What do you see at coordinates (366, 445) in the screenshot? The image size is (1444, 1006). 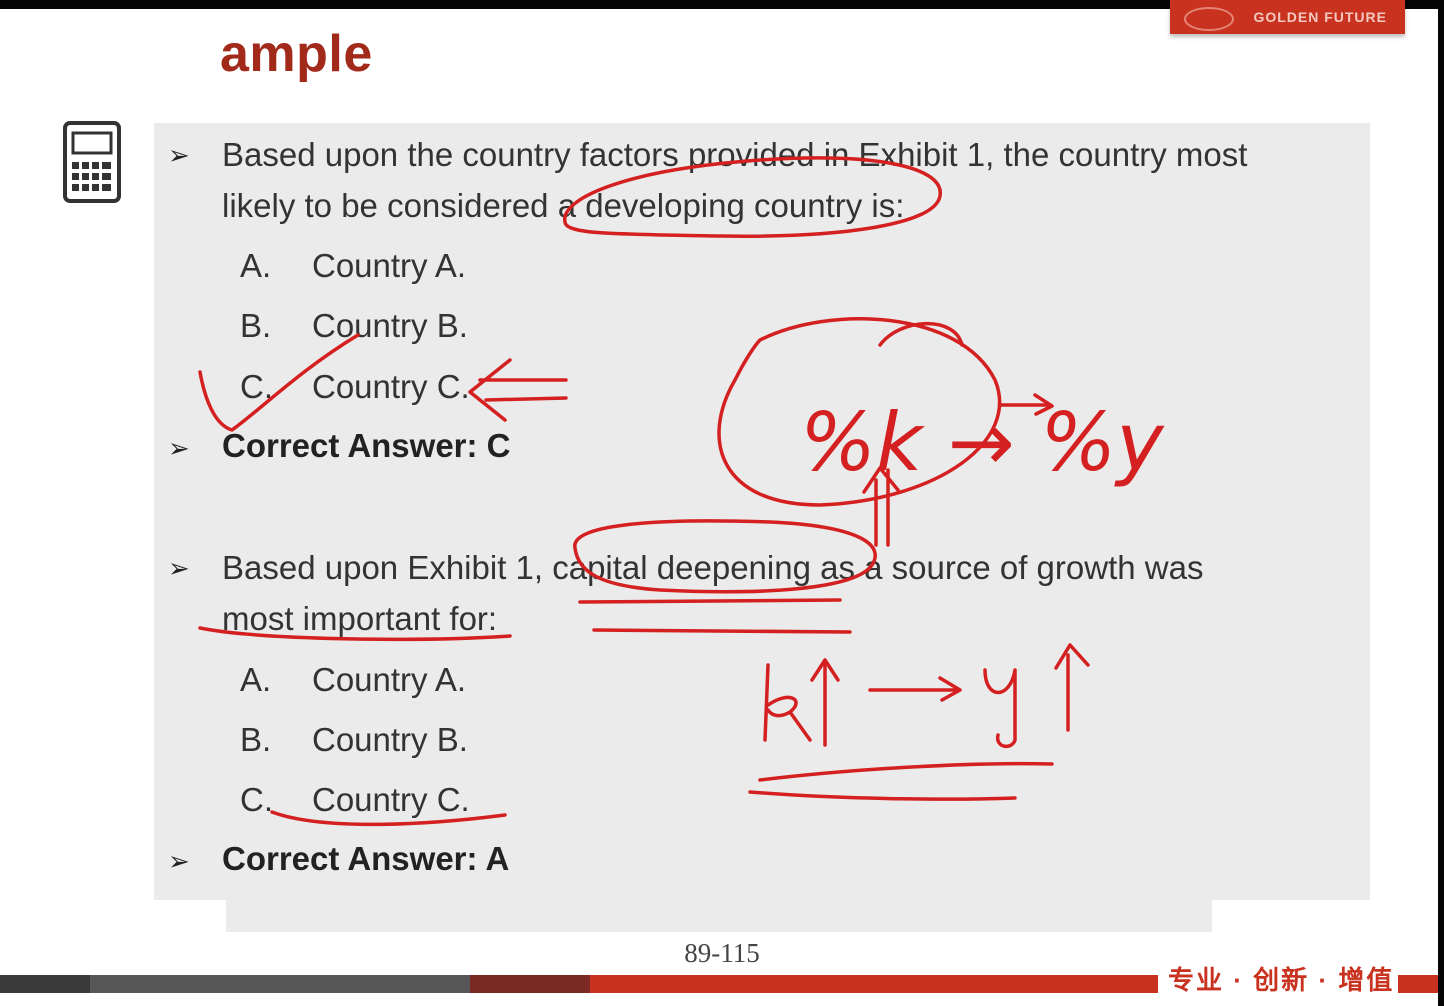 I see `question-1-answer: Correct Answer: C` at bounding box center [366, 445].